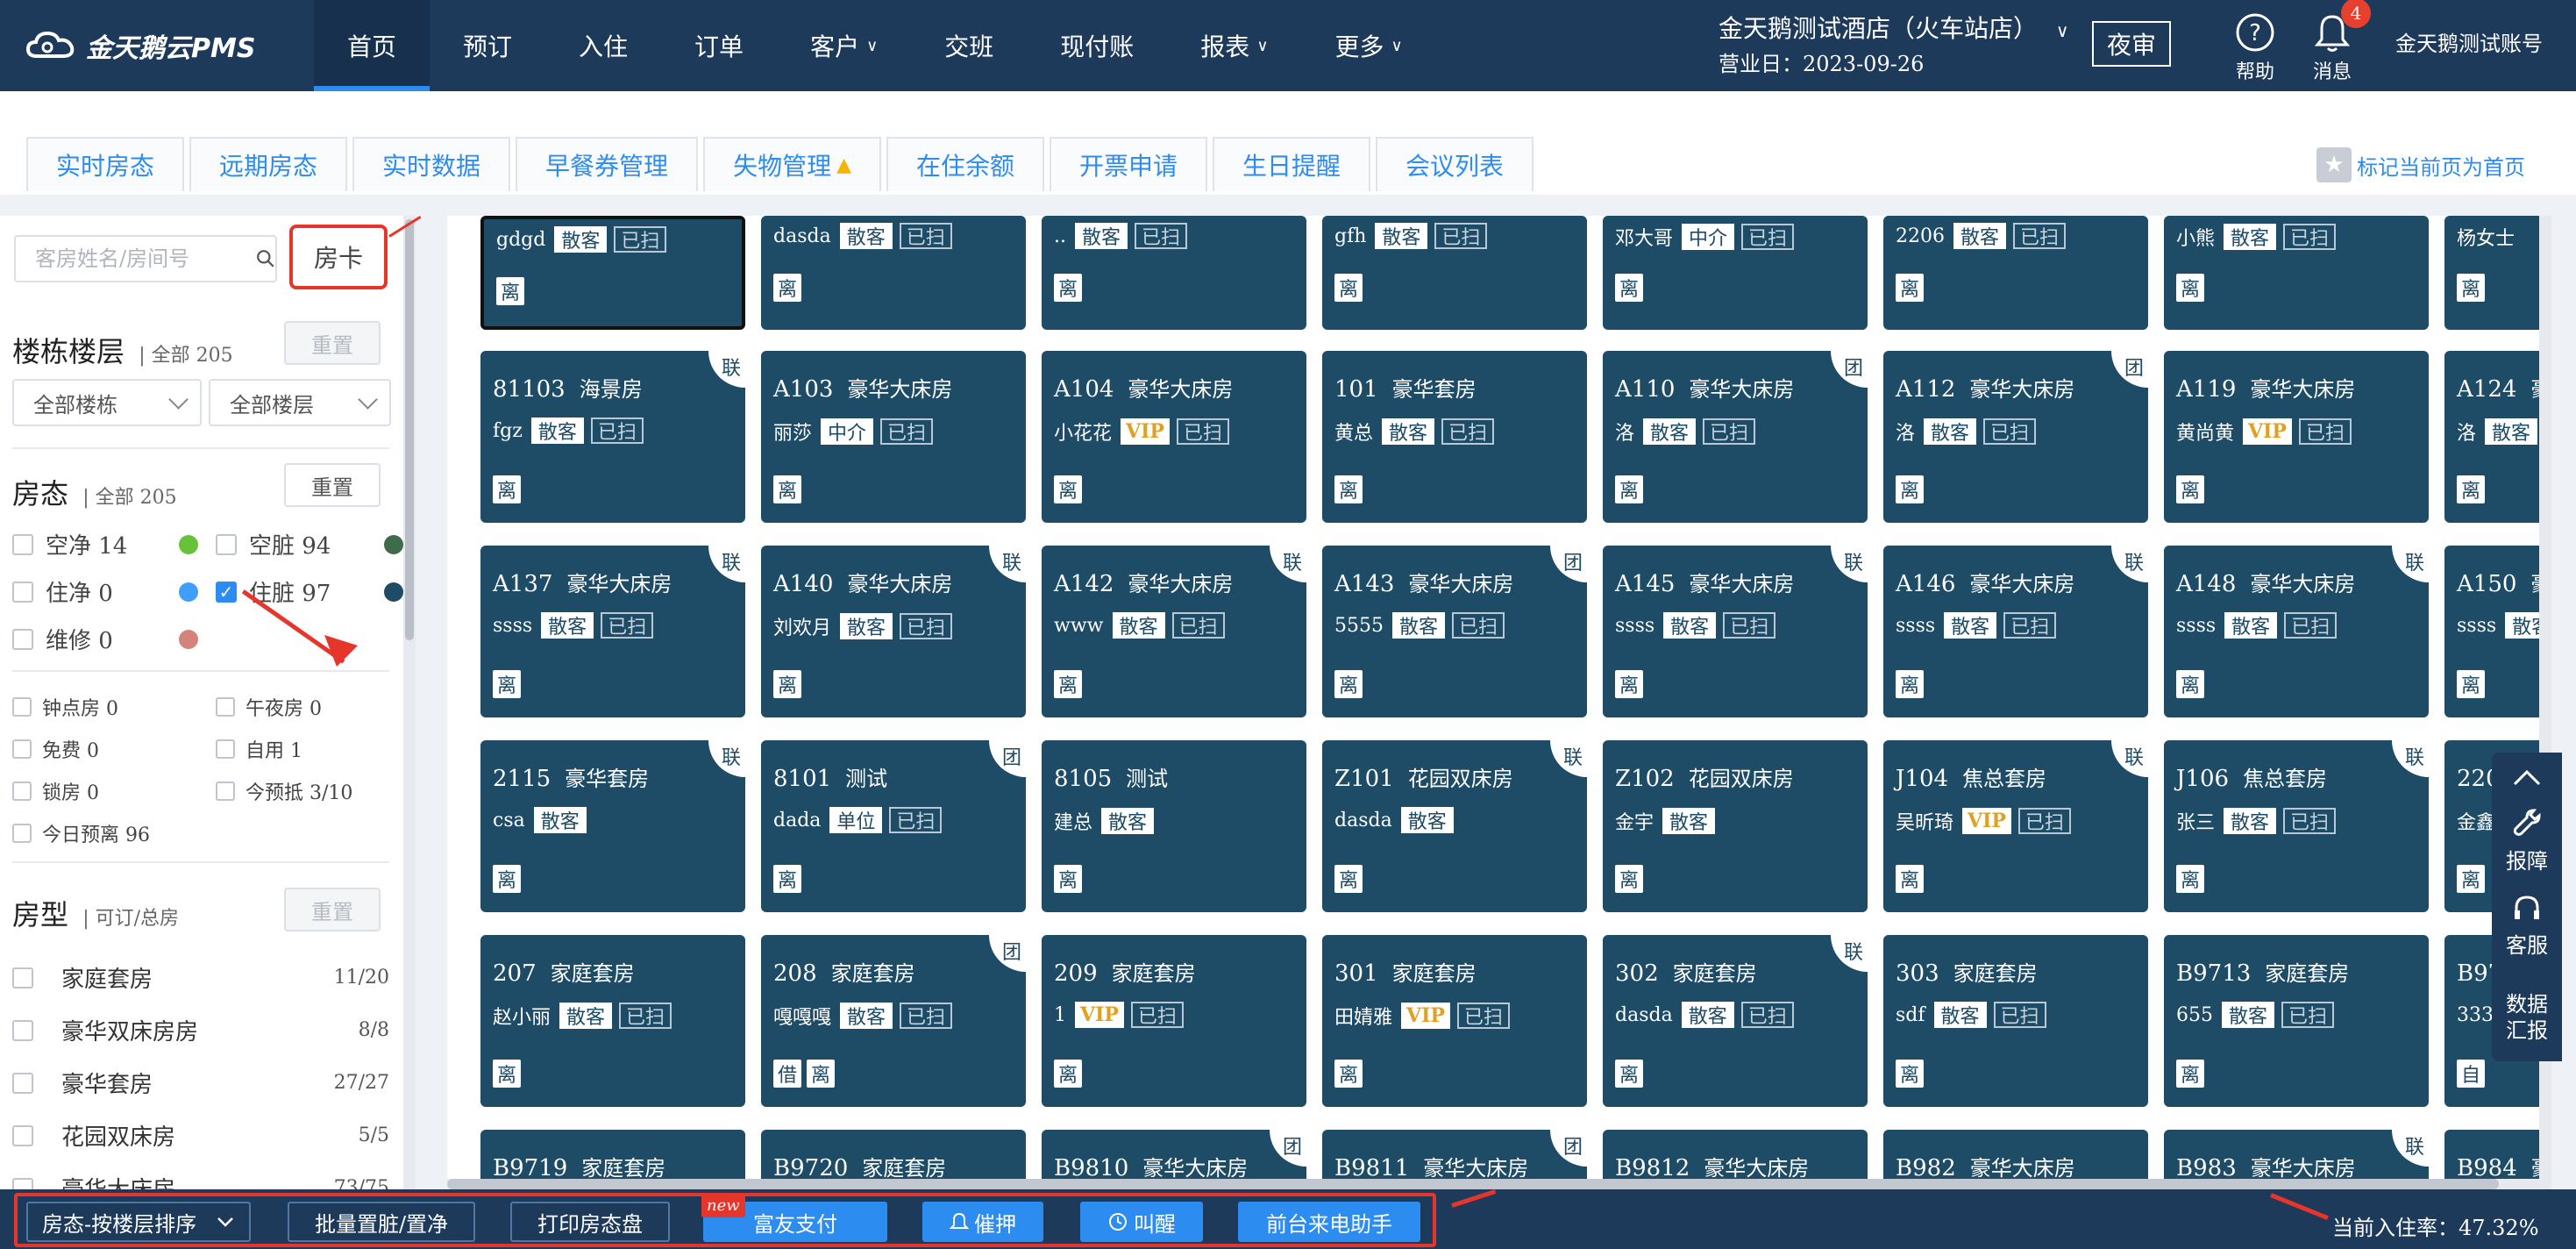  I want to click on room-card: A104 豪华大床房 小花花 VIP 已扫离, so click(1174, 437).